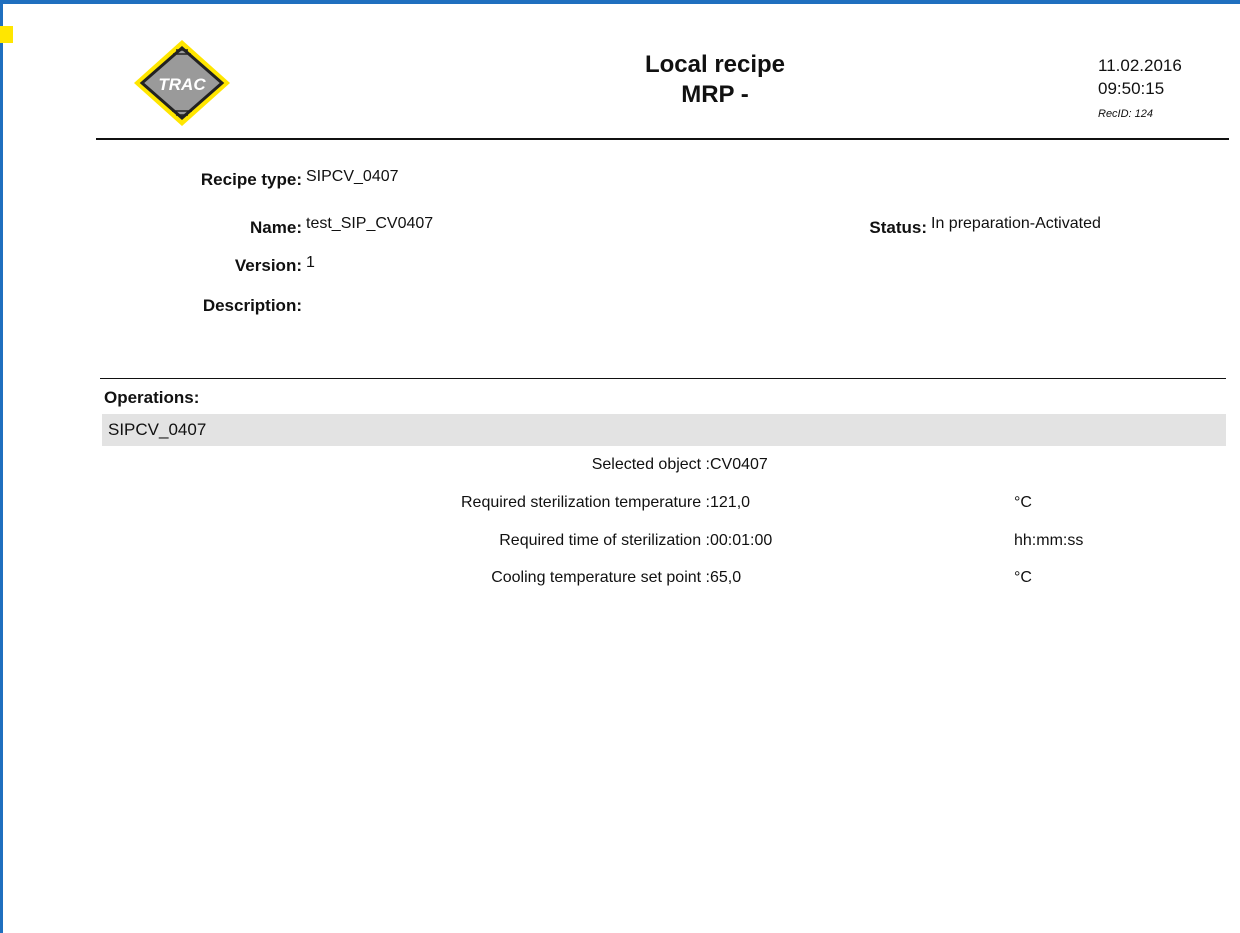 The height and width of the screenshot is (933, 1240). I want to click on param-label: Required sterilization temperature :, so click(585, 502).